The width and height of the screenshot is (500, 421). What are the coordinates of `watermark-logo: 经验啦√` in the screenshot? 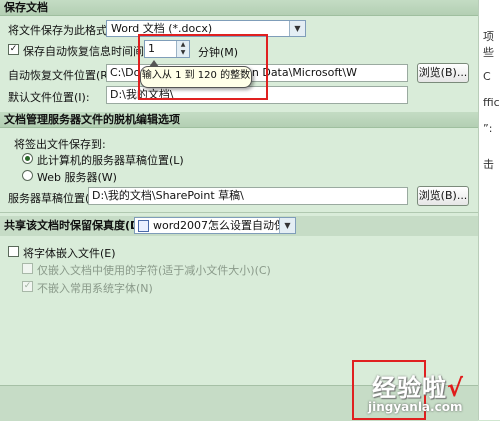 It's located at (418, 385).